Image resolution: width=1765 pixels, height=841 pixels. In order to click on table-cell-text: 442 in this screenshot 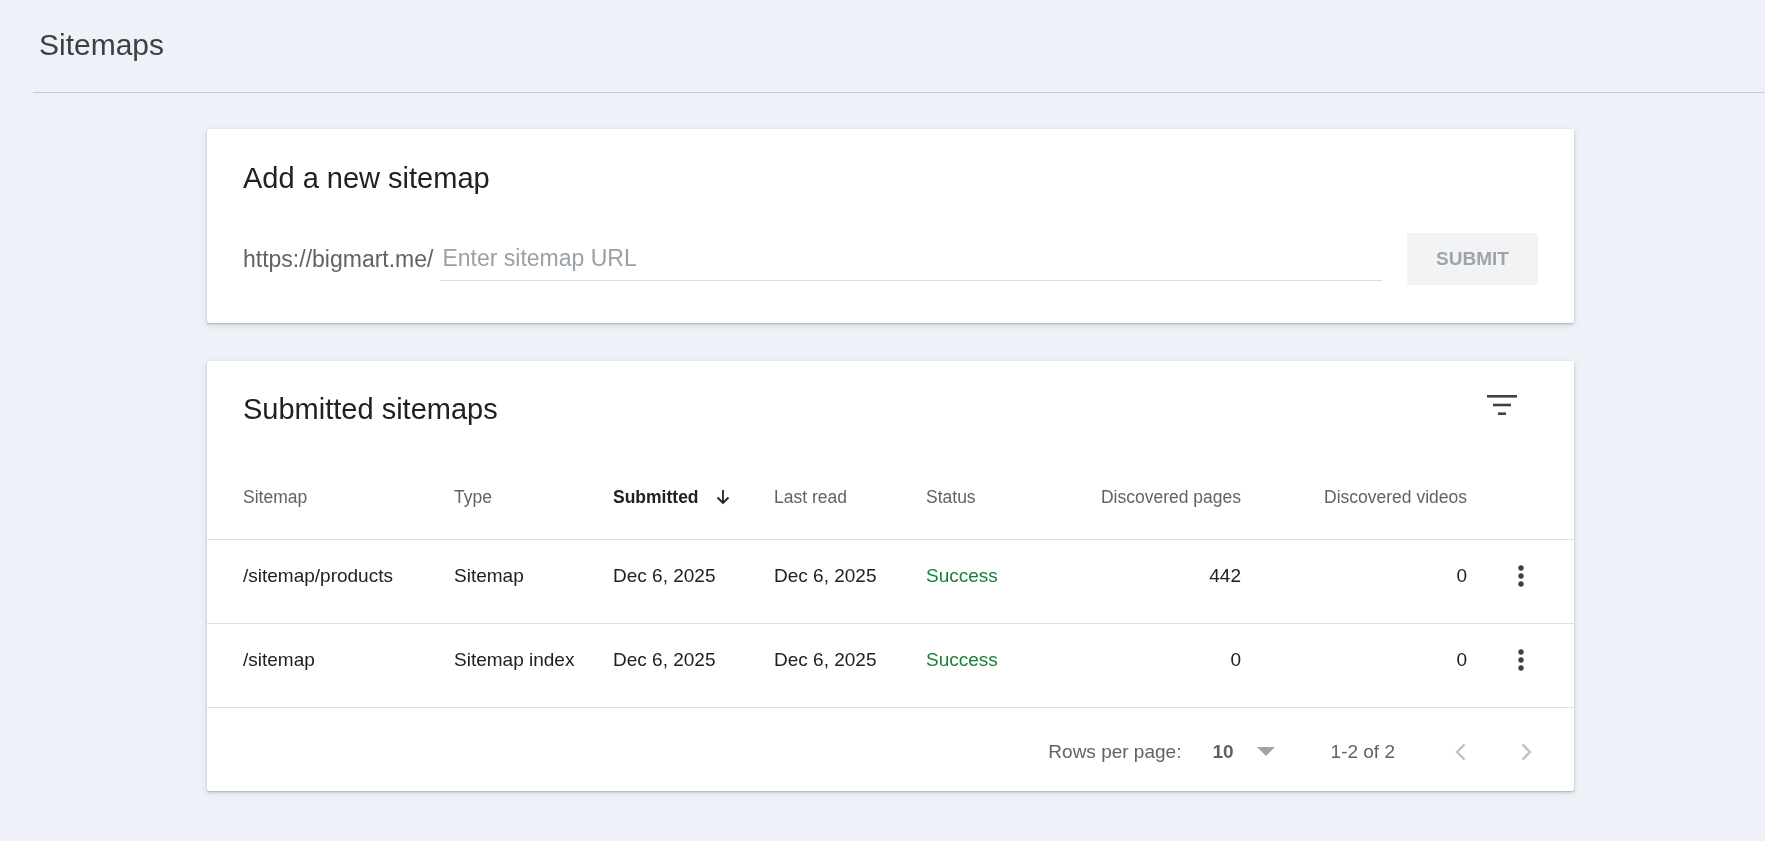, I will do `click(1224, 575)`.